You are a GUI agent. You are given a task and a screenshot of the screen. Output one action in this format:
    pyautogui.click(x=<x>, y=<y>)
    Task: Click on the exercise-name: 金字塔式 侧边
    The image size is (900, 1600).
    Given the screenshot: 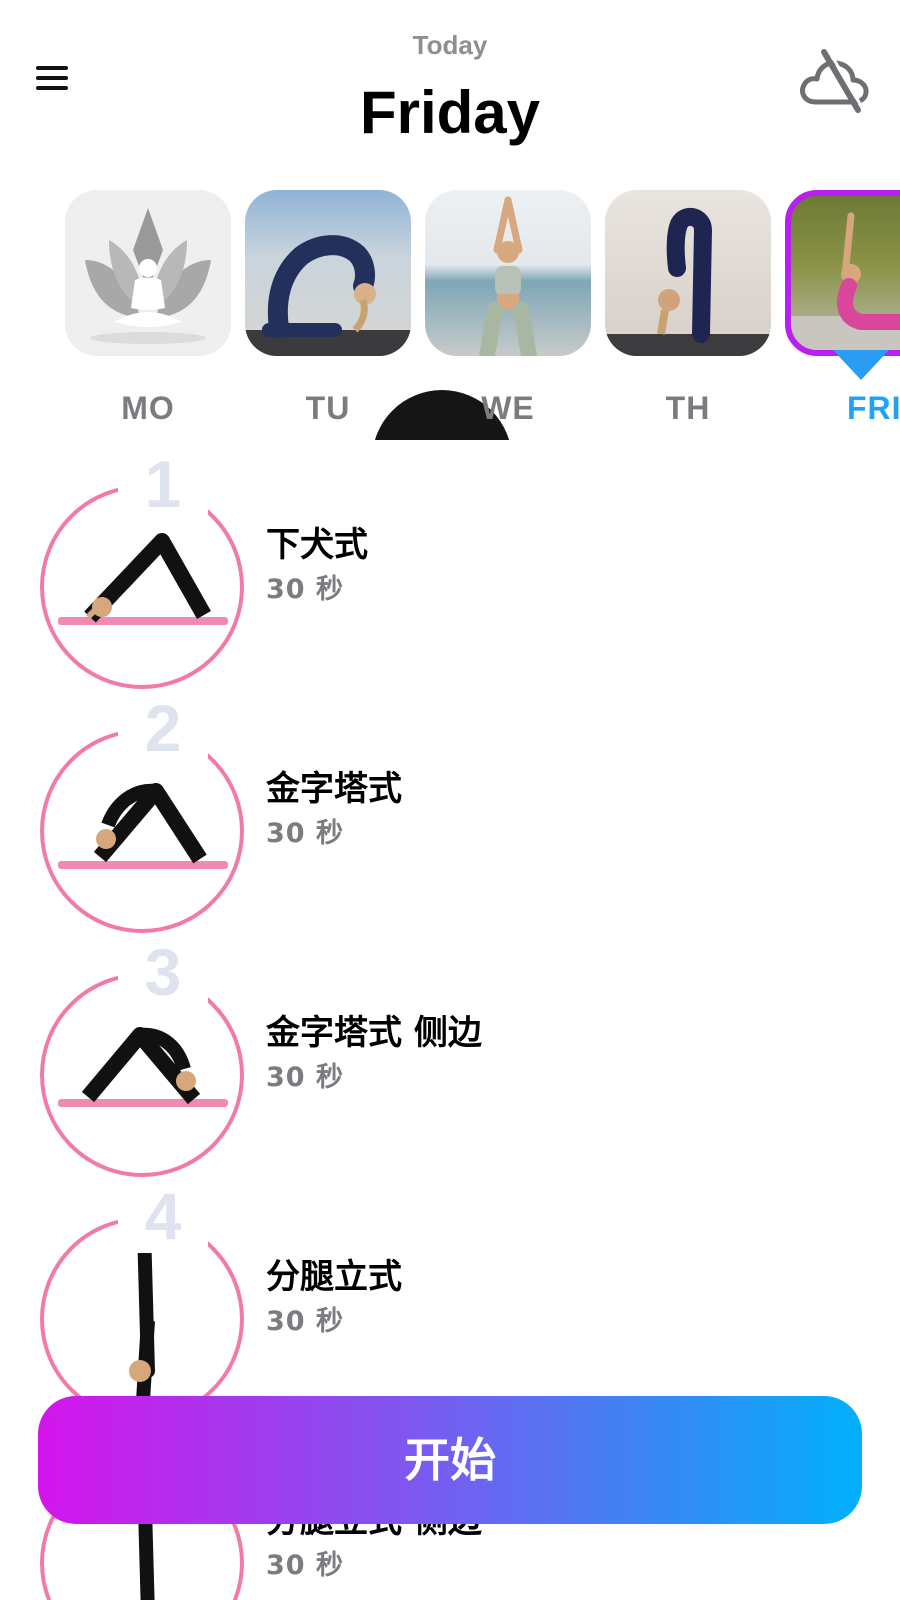 What is the action you would take?
    pyautogui.click(x=374, y=1033)
    